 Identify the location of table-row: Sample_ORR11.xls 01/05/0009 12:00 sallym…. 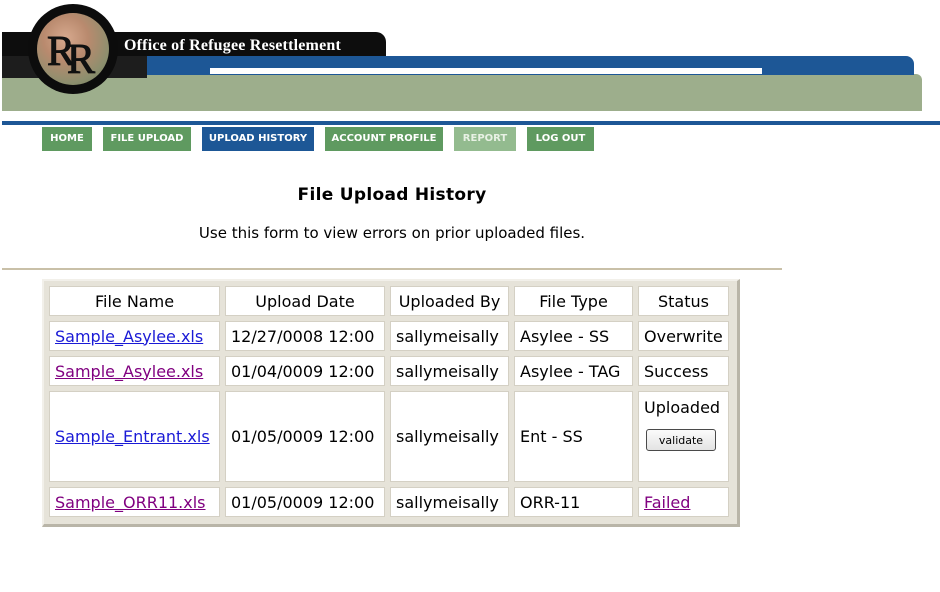
(389, 502).